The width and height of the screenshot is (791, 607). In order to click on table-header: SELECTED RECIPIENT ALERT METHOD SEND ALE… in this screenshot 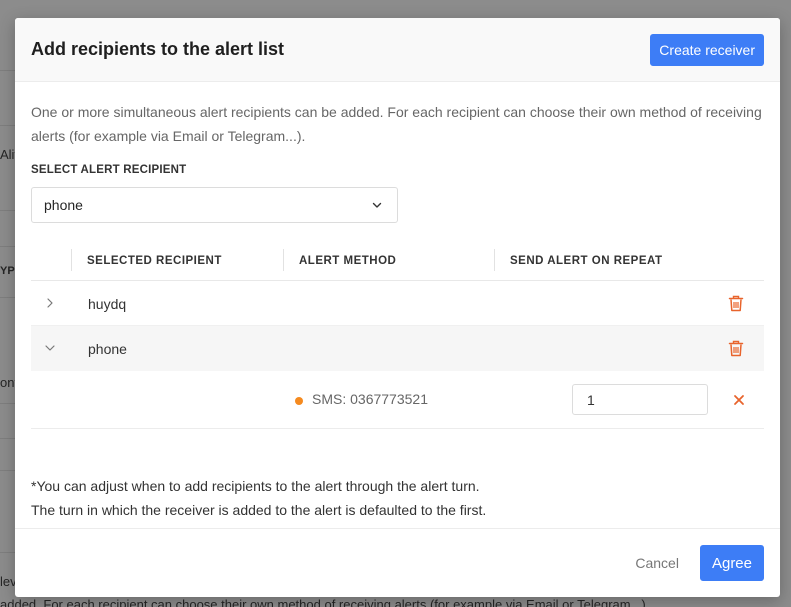, I will do `click(397, 261)`.